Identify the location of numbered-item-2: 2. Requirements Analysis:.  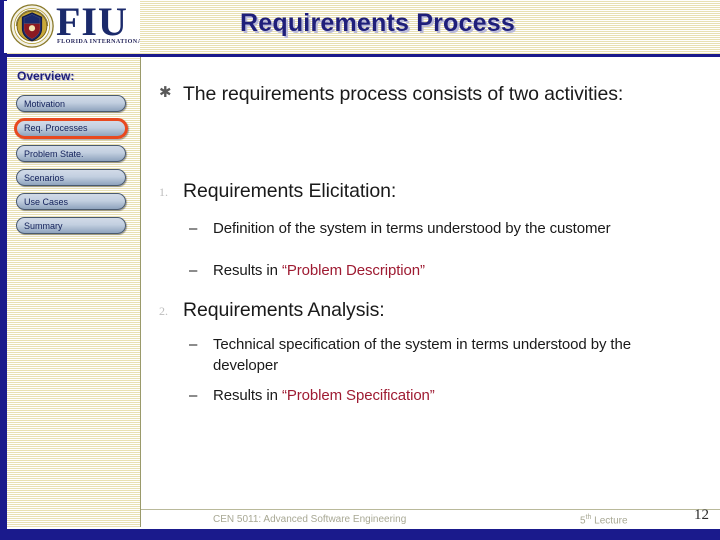
(401, 311).